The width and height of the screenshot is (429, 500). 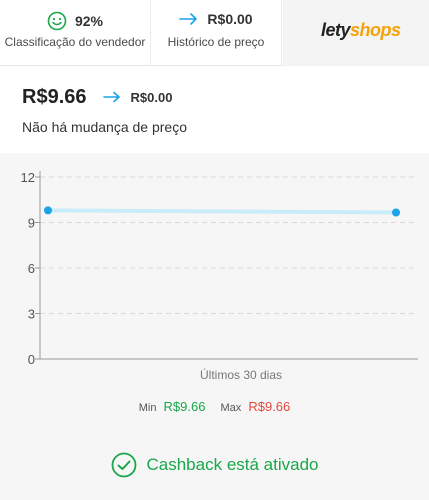 I want to click on x-axis-label: Últimos 30 dias, so click(x=241, y=374).